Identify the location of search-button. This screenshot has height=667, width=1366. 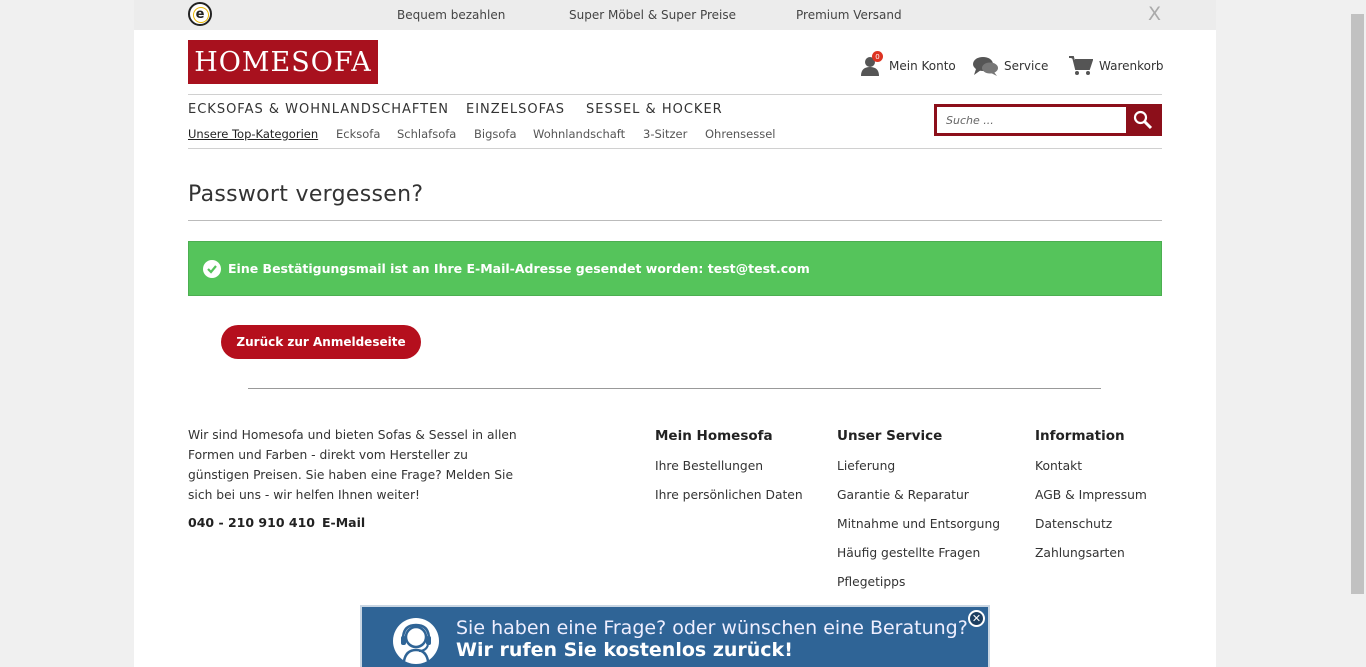
(1142, 120).